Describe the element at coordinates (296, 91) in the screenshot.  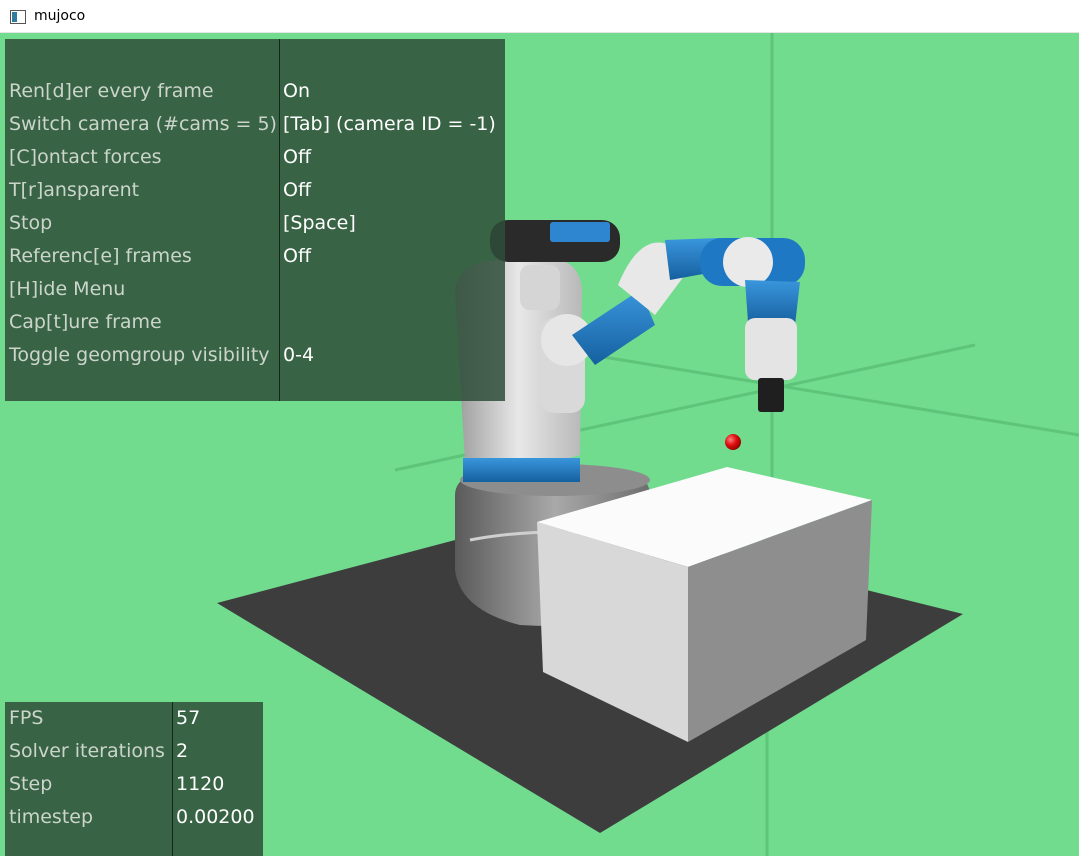
I see `menu-row-value: On` at that location.